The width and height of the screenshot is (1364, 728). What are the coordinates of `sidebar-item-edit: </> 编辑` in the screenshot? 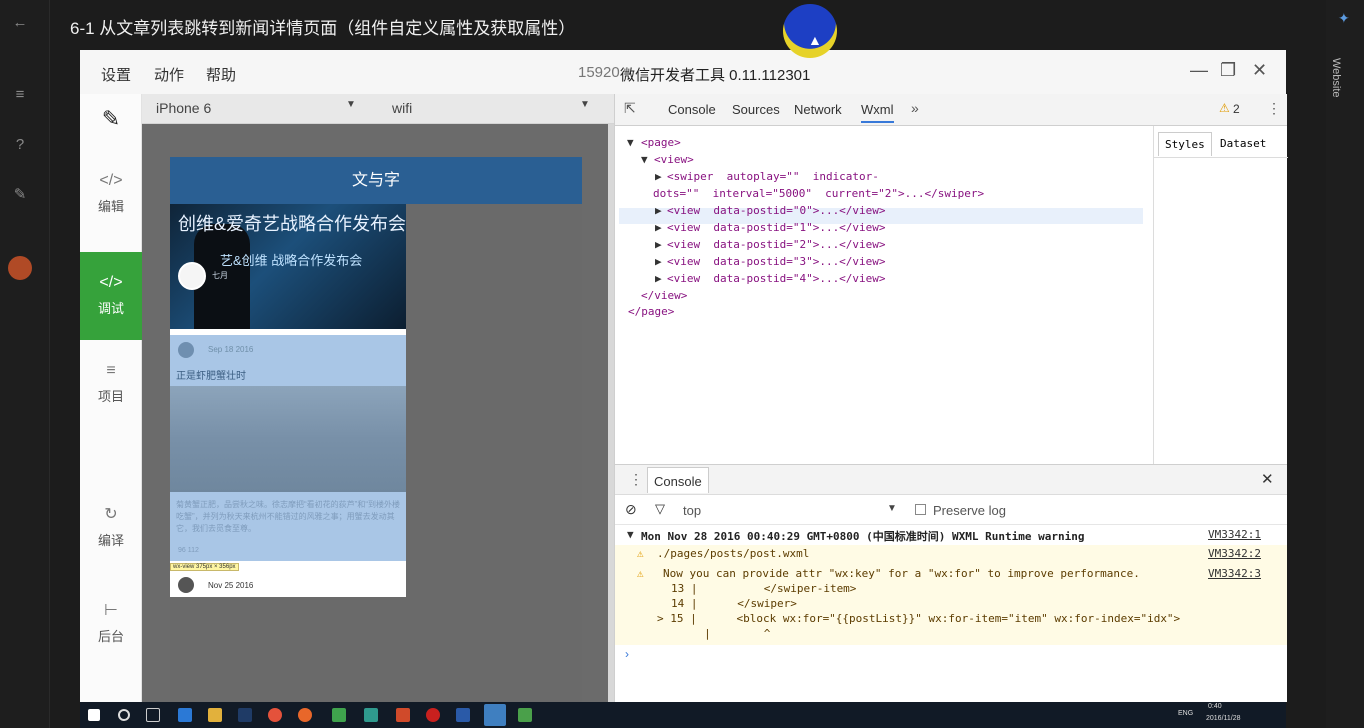 It's located at (111, 193).